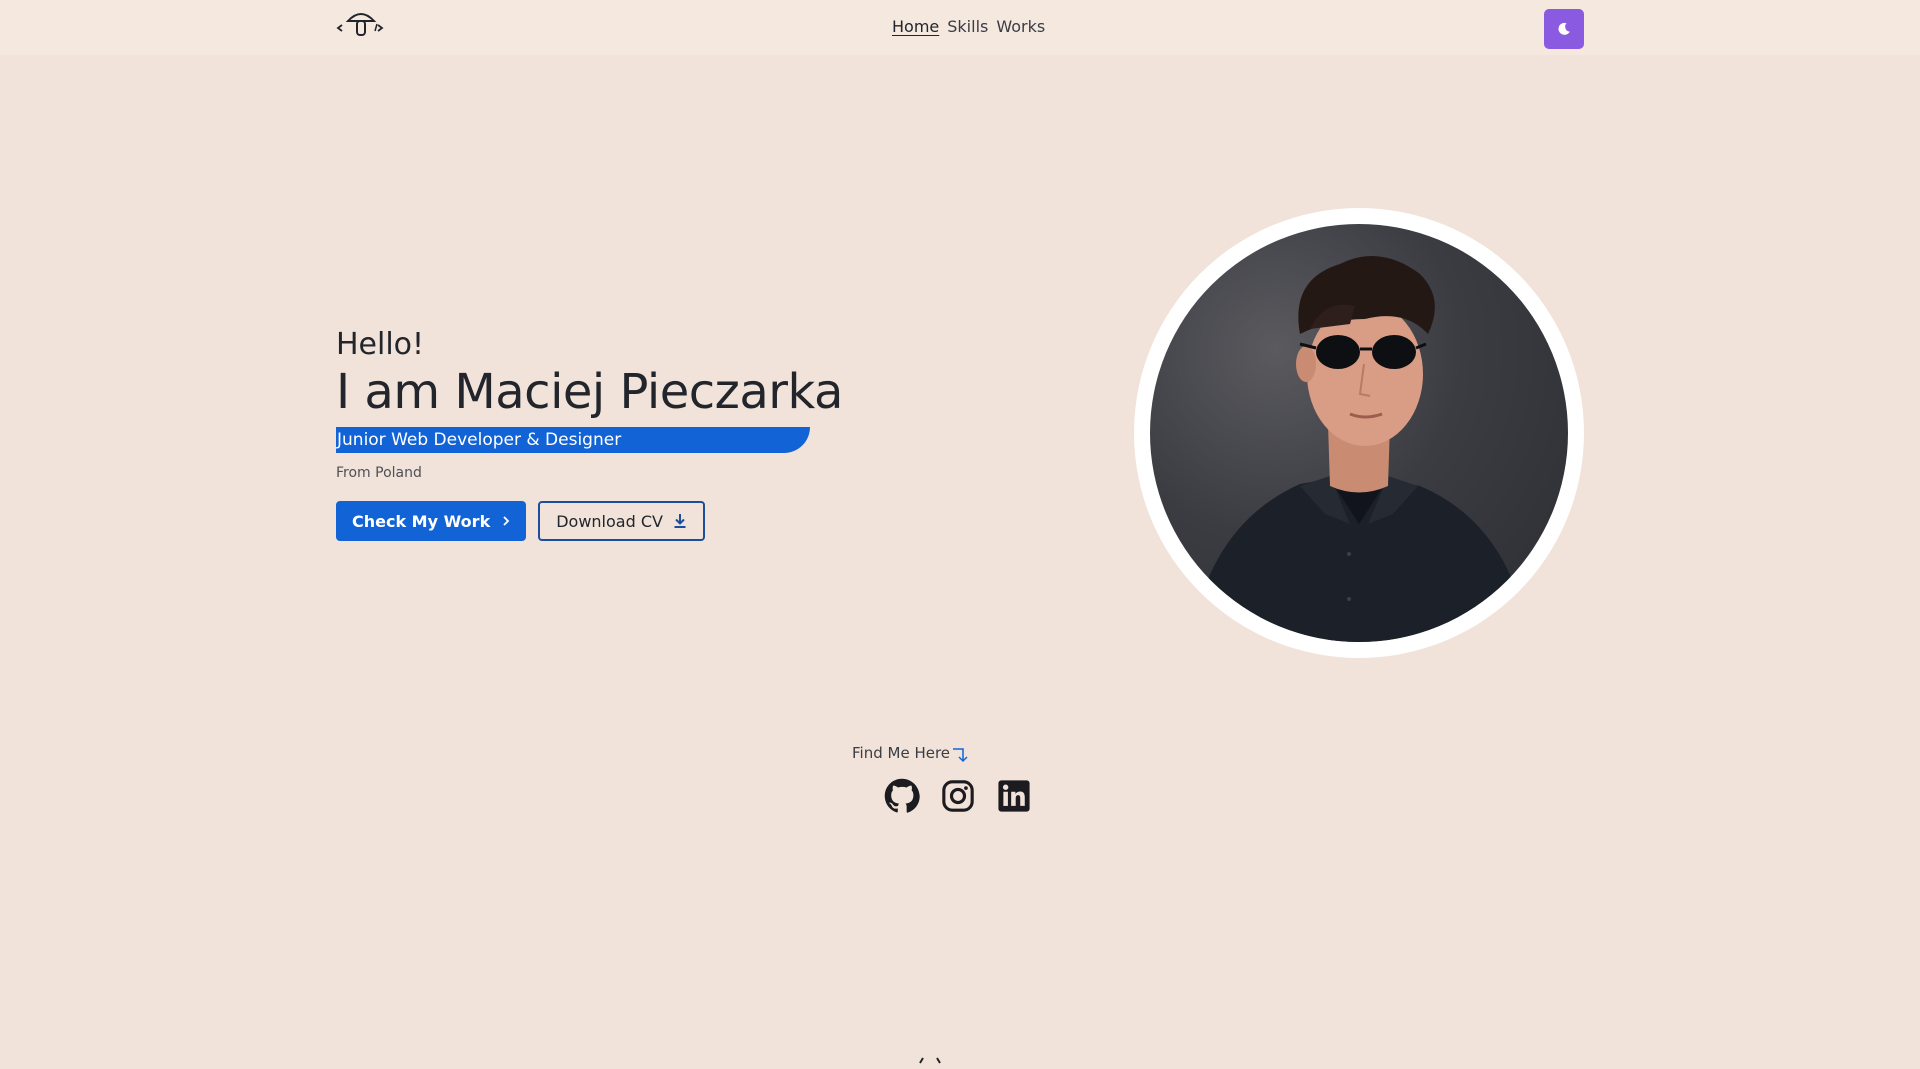 The image size is (1920, 1069). I want to click on linkedin-icon, so click(1014, 796).